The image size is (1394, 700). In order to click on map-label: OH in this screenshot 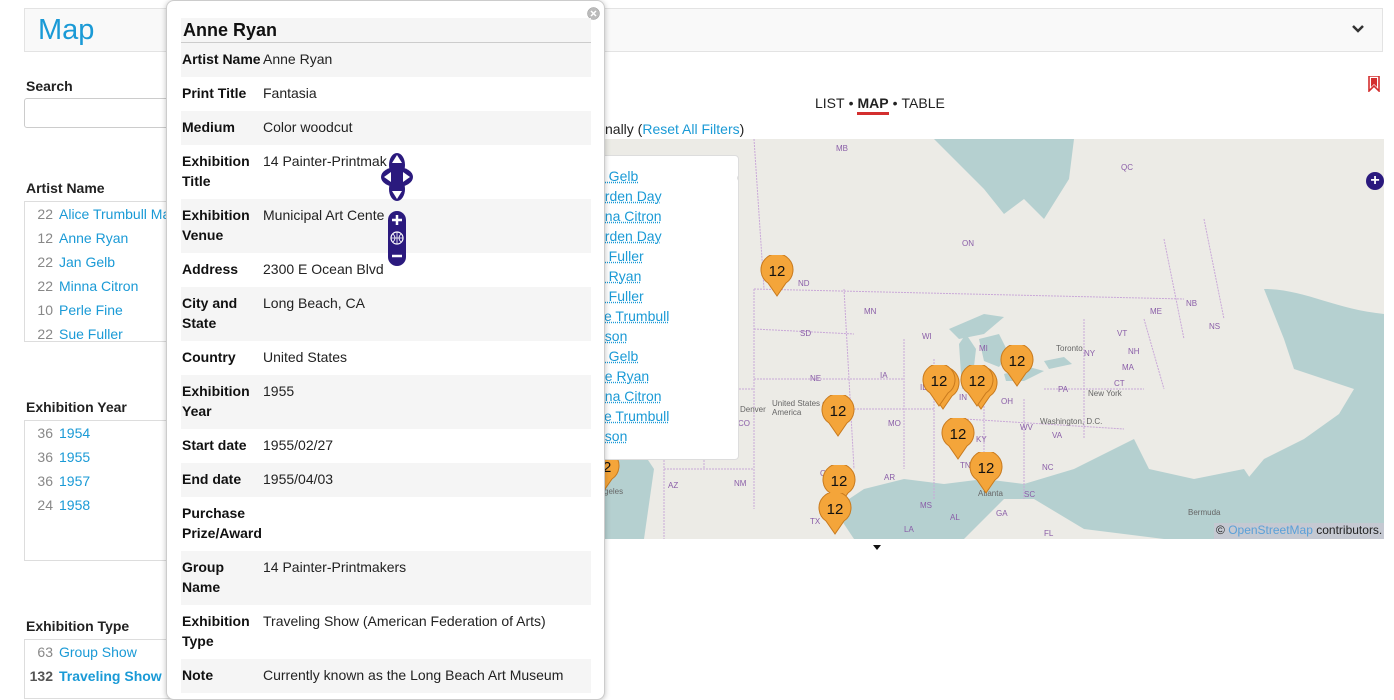, I will do `click(1007, 401)`.